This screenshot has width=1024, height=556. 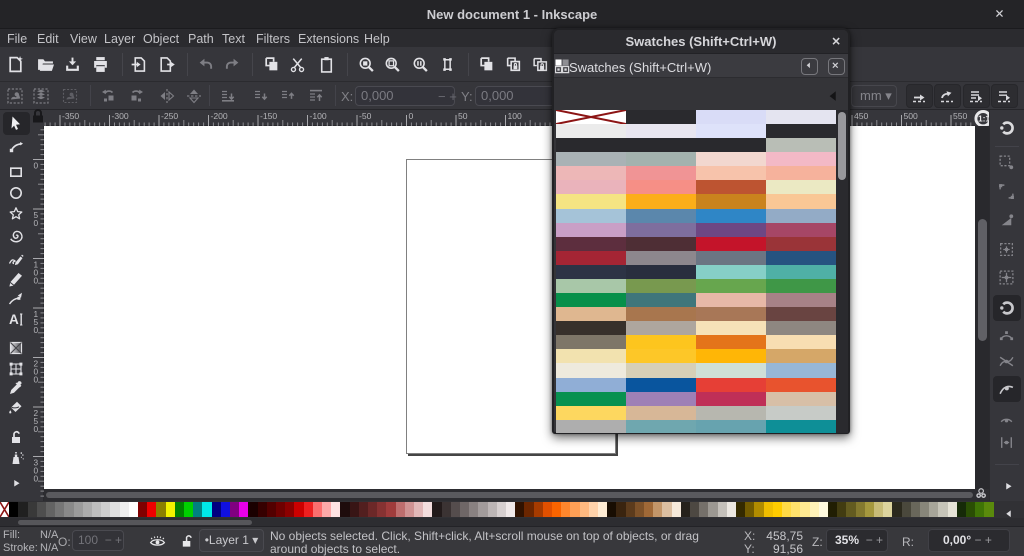 What do you see at coordinates (911, 116) in the screenshot?
I see `svg-text: 500` at bounding box center [911, 116].